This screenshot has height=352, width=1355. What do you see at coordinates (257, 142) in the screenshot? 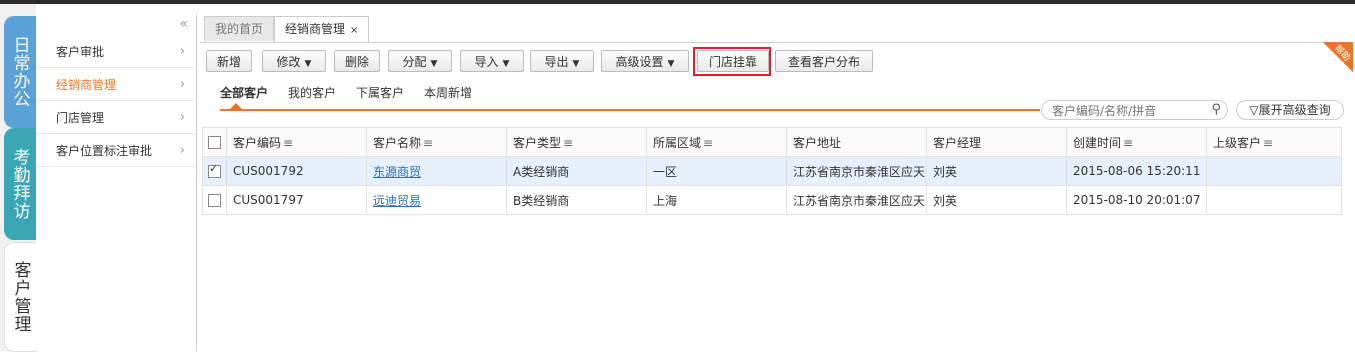
I see `column-label: 客户编码` at bounding box center [257, 142].